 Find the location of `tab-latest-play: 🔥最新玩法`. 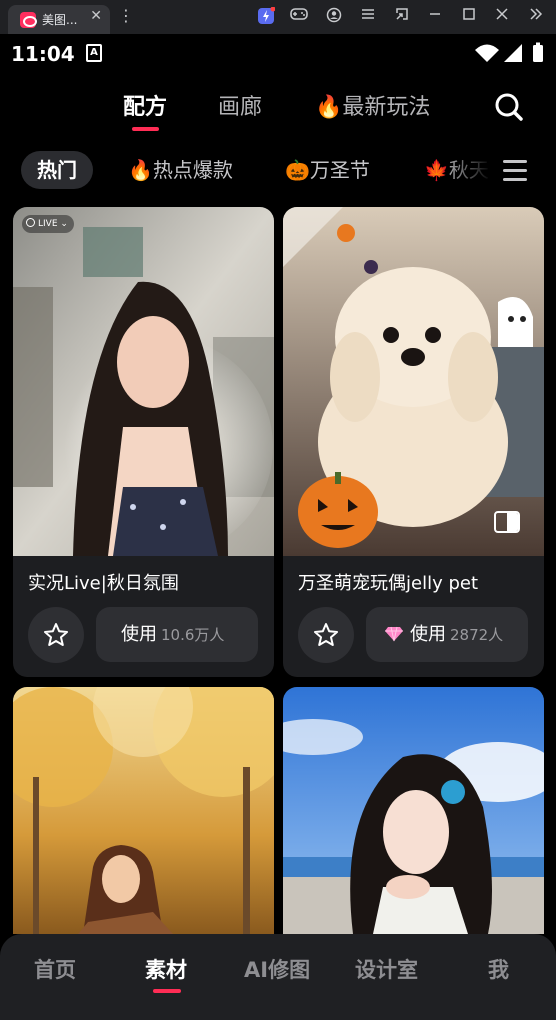

tab-latest-play: 🔥最新玩法 is located at coordinates (372, 105).